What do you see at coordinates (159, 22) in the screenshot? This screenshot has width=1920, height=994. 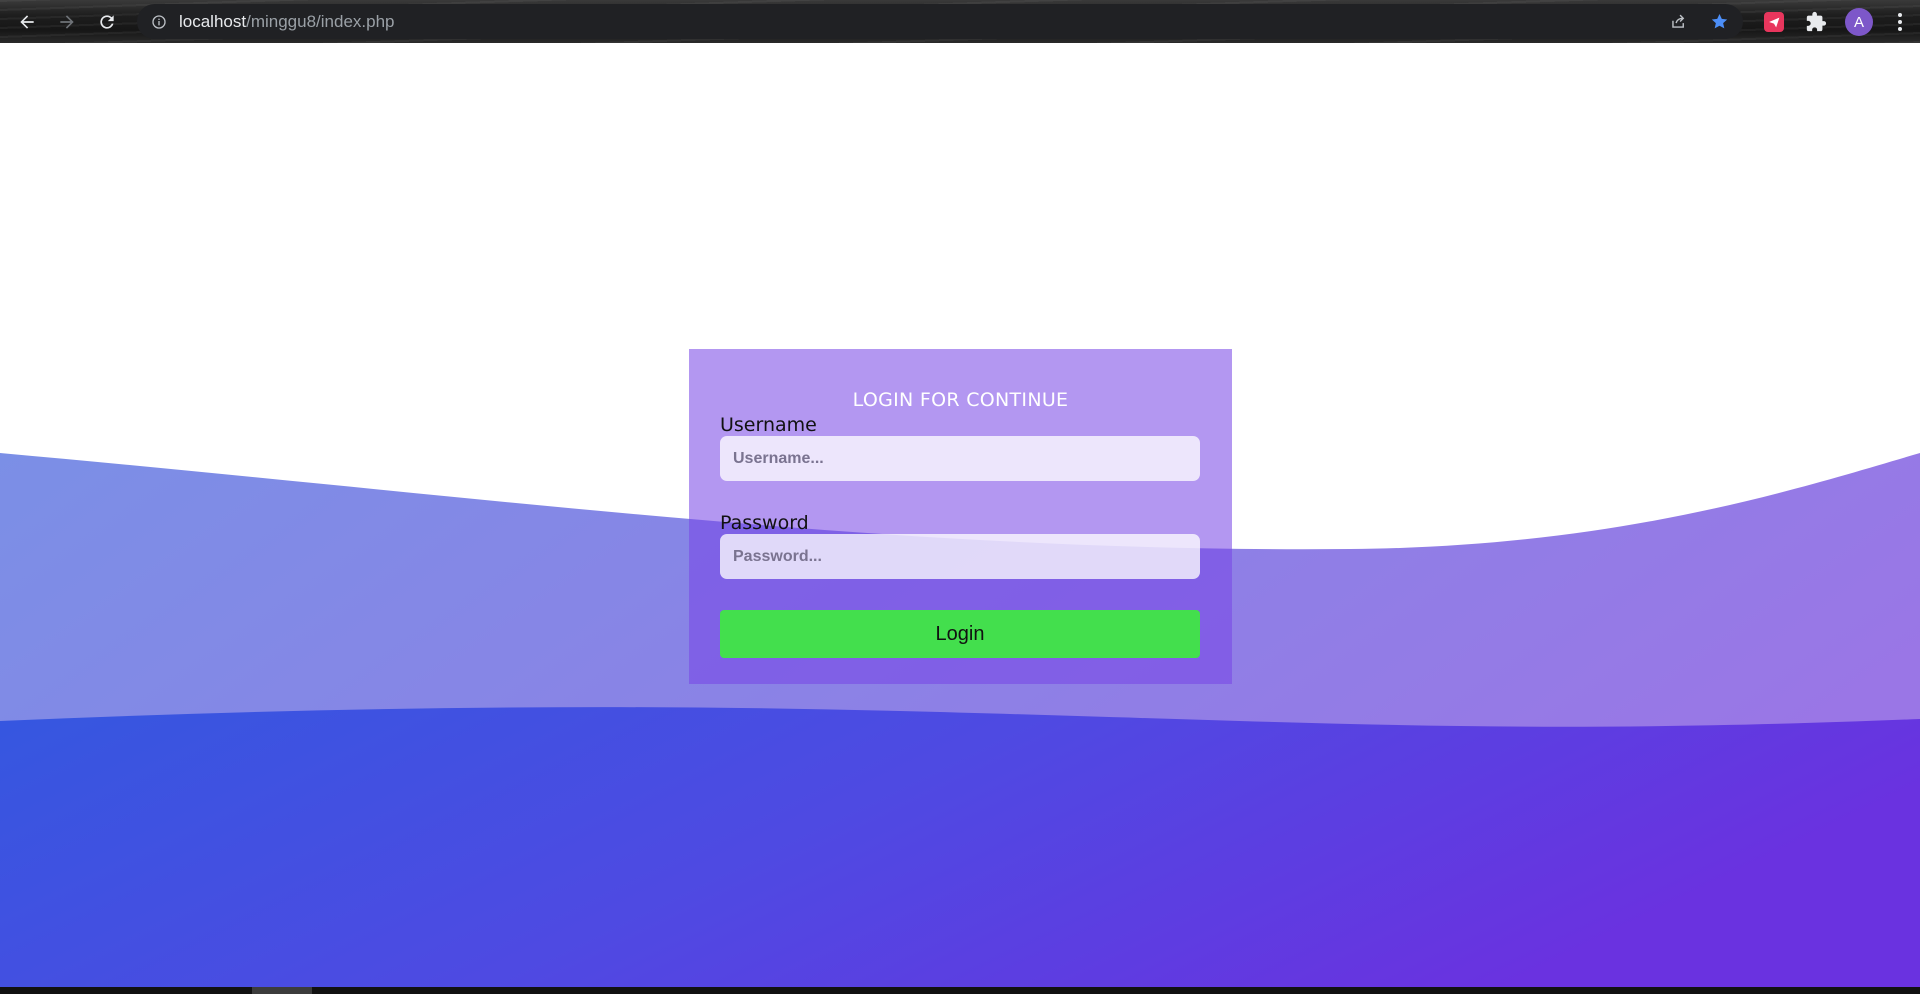 I see `info-icon` at bounding box center [159, 22].